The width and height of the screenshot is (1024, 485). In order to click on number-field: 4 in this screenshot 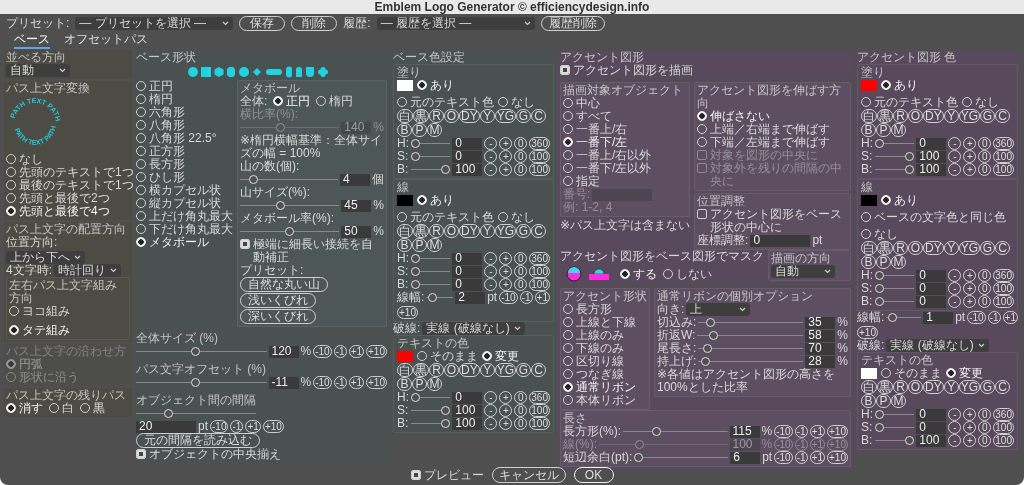, I will do `click(355, 179)`.